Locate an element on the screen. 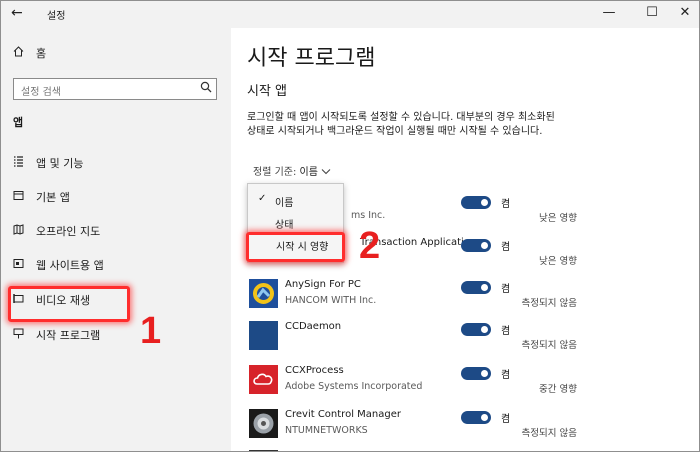 The image size is (700, 452). home-icon is located at coordinates (18, 53).